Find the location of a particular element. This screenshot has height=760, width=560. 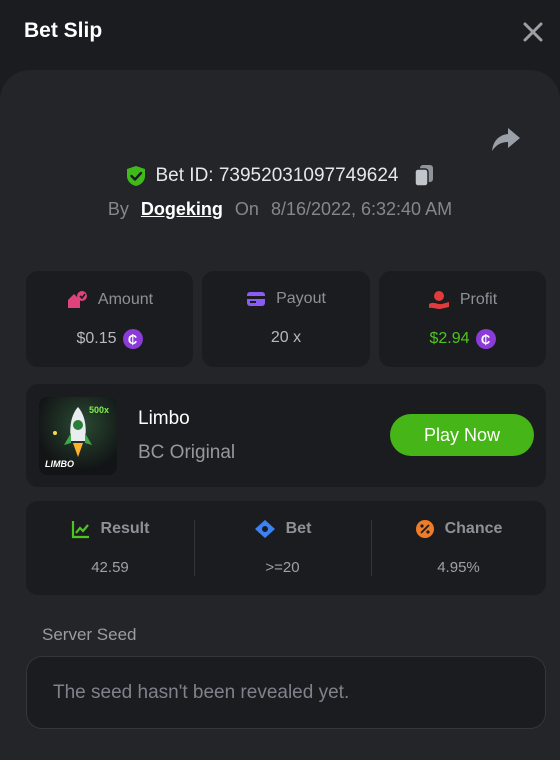

amount-value: $0.15 is located at coordinates (96, 338).